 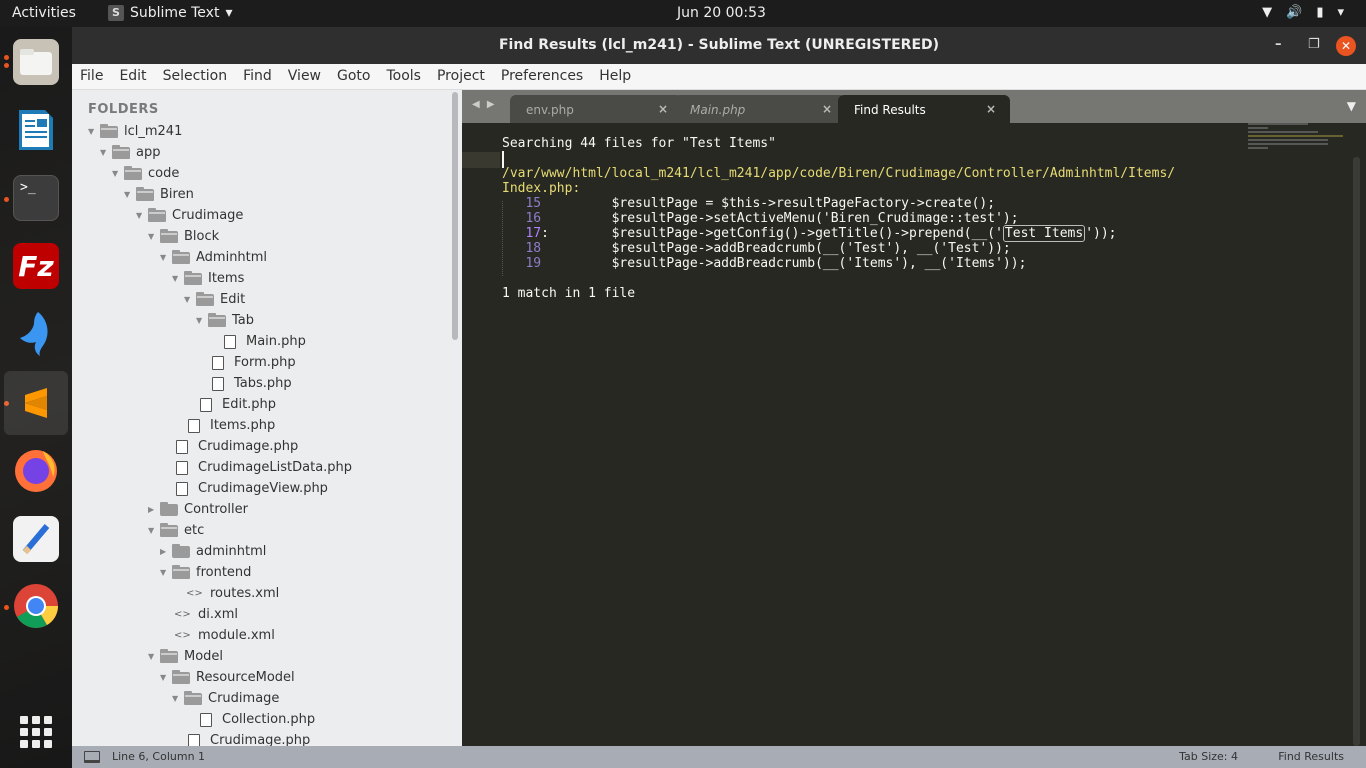 What do you see at coordinates (238, 404) in the screenshot?
I see `tree-file: Edit.php` at bounding box center [238, 404].